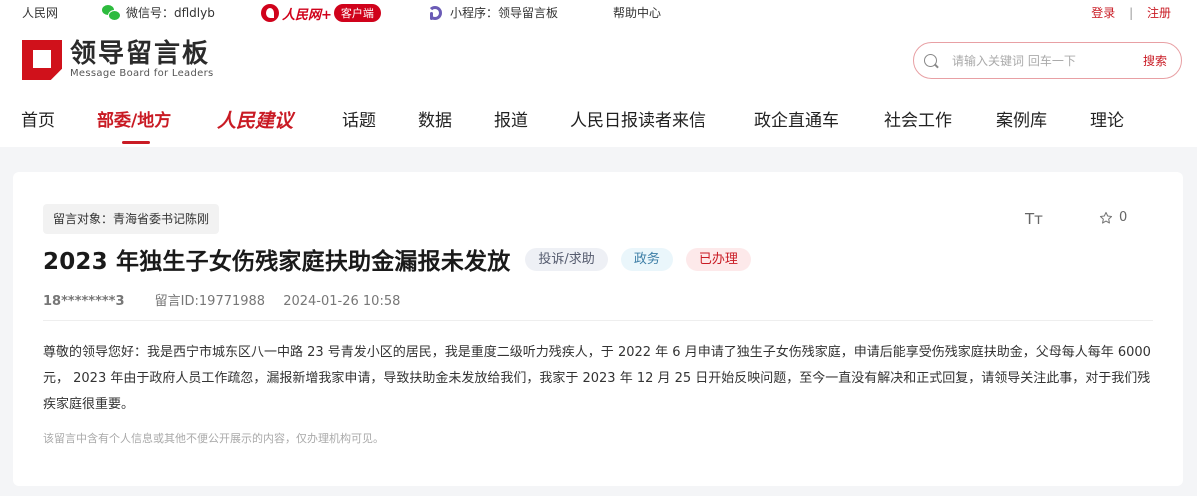 This screenshot has width=1197, height=496. Describe the element at coordinates (566, 259) in the screenshot. I see `tag-complaint: 投诉/求助` at that location.